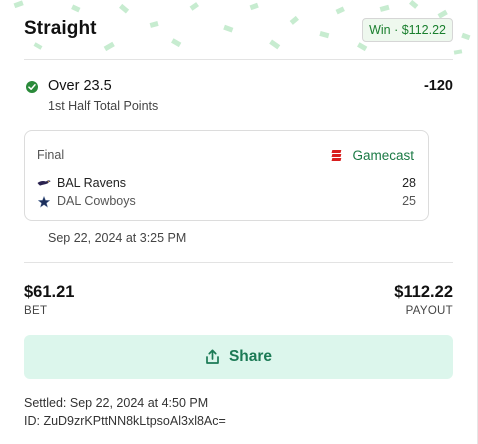 This screenshot has height=444, width=478. Describe the element at coordinates (238, 98) in the screenshot. I see `selection-row: Over 23.5 1st Half Total Points -120` at that location.